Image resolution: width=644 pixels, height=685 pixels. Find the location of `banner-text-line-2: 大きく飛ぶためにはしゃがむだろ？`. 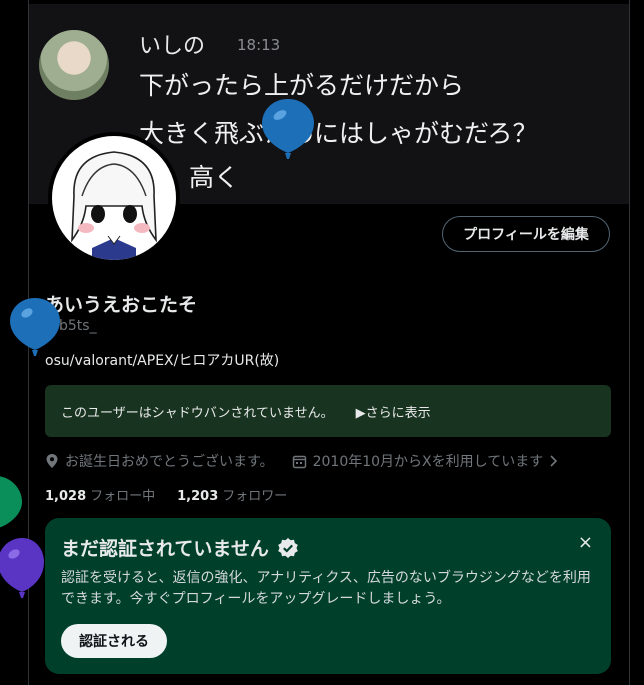

banner-text-line-2: 大きく飛ぶためにはしゃがむだろ？ is located at coordinates (338, 133).